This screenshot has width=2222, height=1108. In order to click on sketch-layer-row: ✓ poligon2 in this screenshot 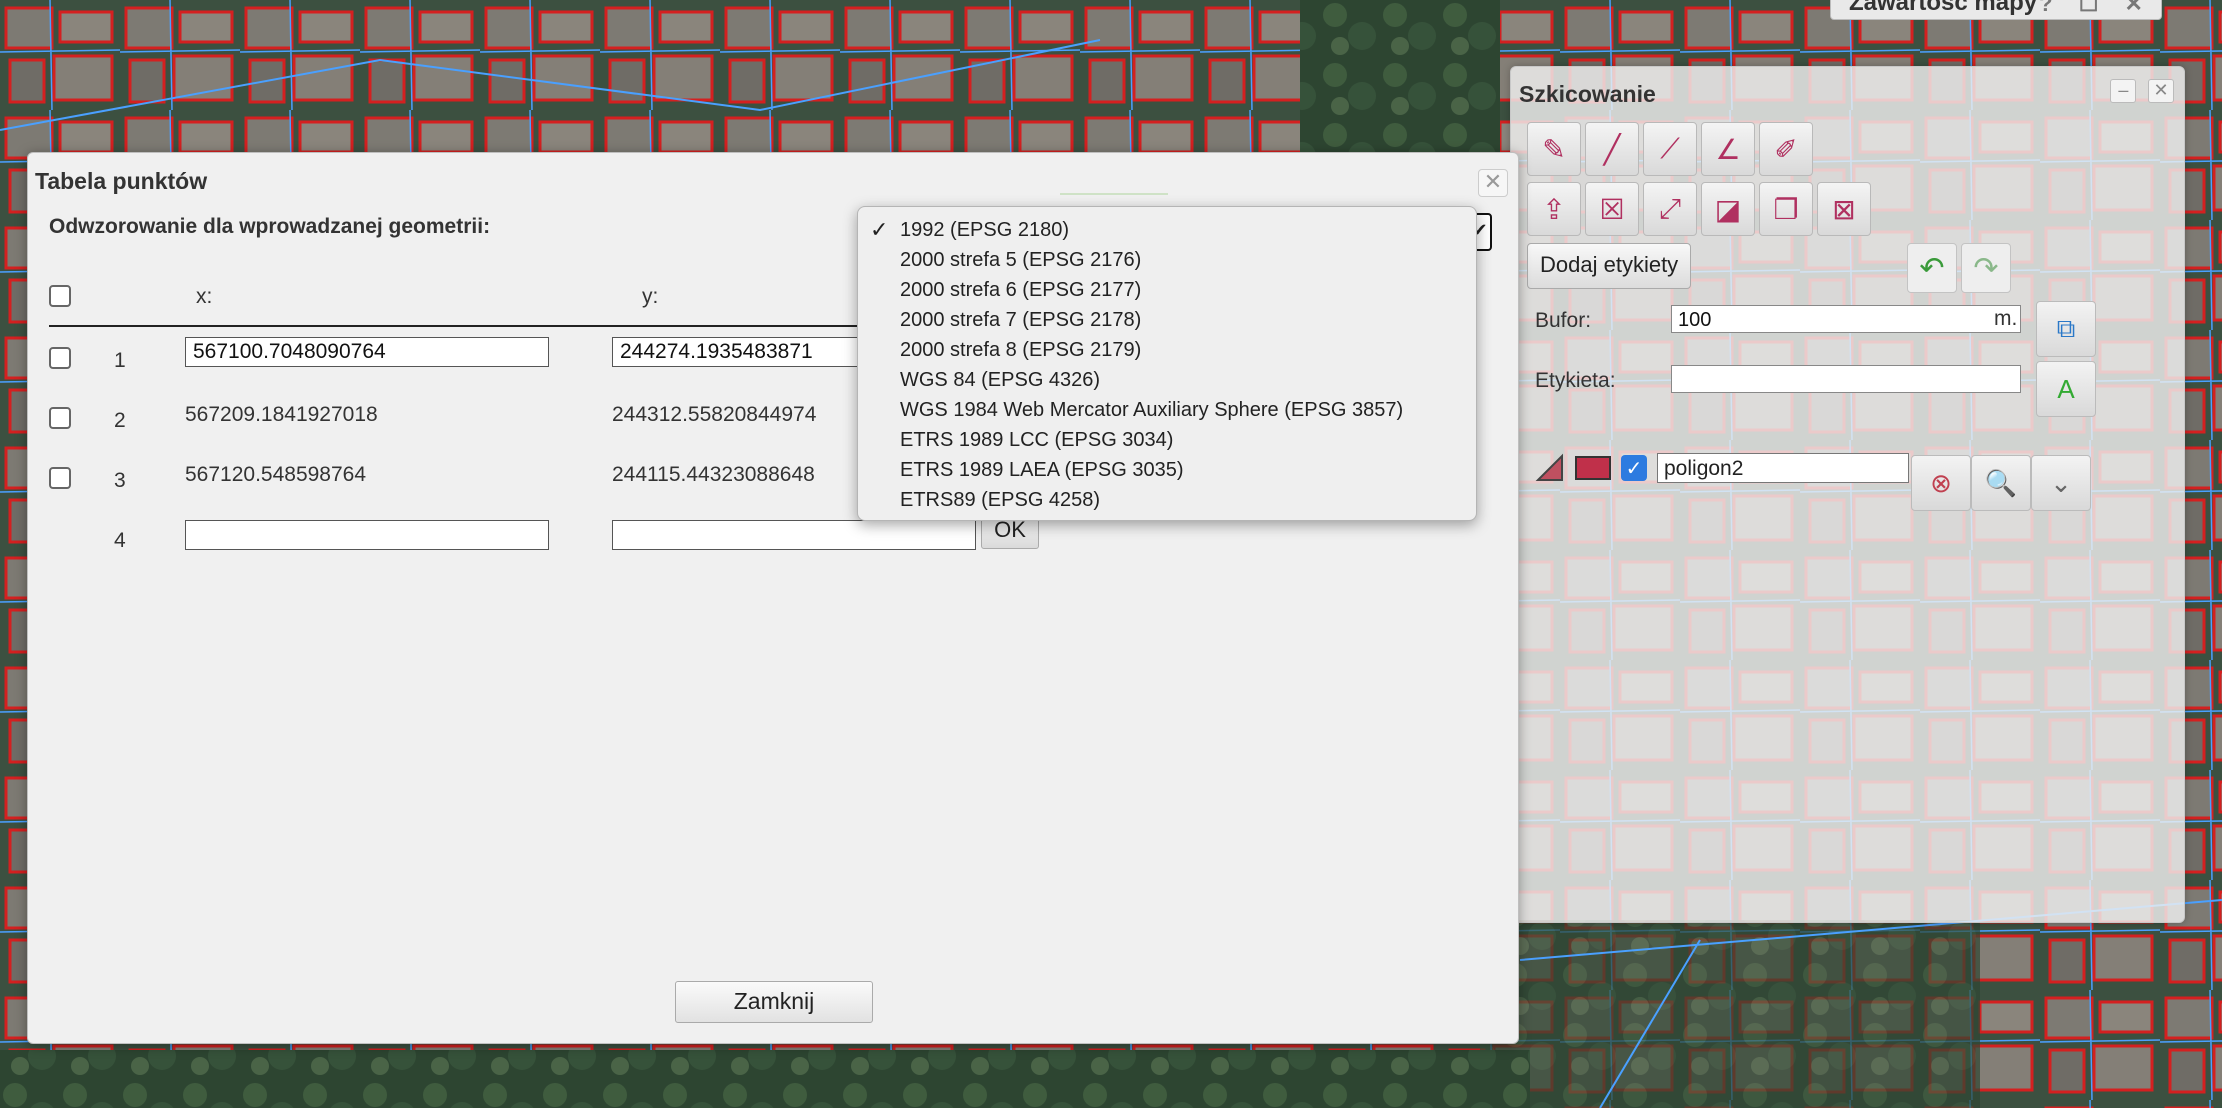, I will do `click(1722, 468)`.